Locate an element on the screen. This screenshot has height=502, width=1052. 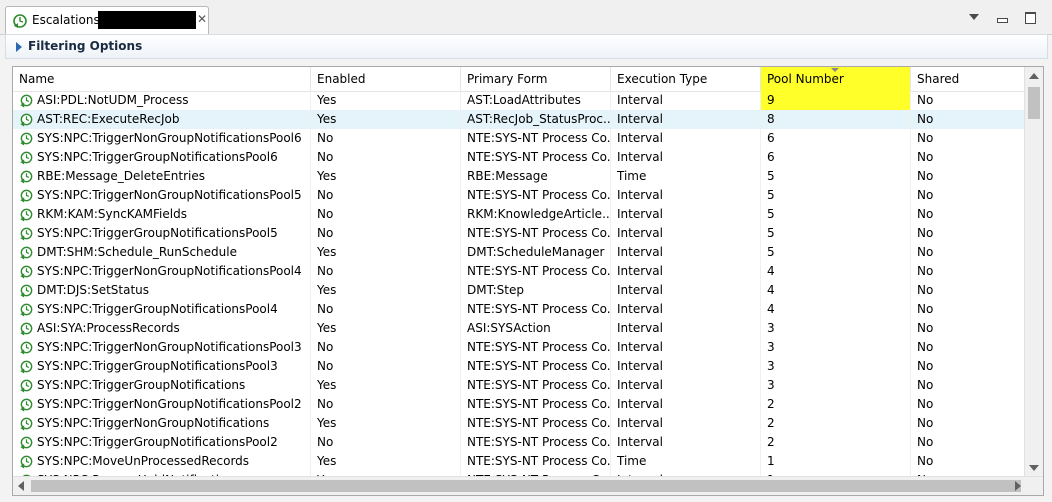
cell-pool-number: 9 is located at coordinates (836, 100).